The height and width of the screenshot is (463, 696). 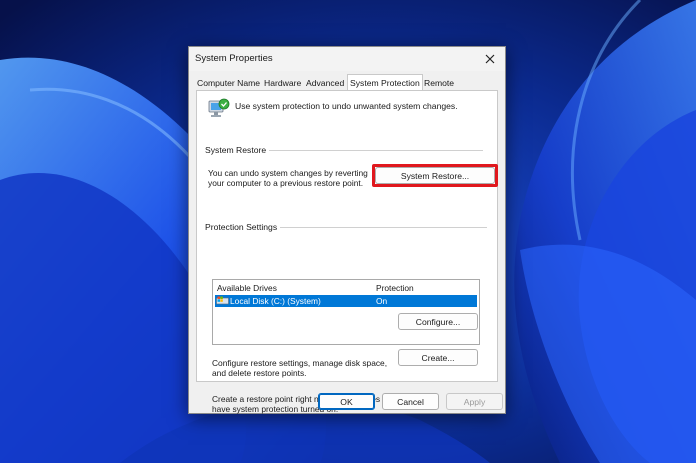 I want to click on title-bar: System Properties, so click(x=347, y=59).